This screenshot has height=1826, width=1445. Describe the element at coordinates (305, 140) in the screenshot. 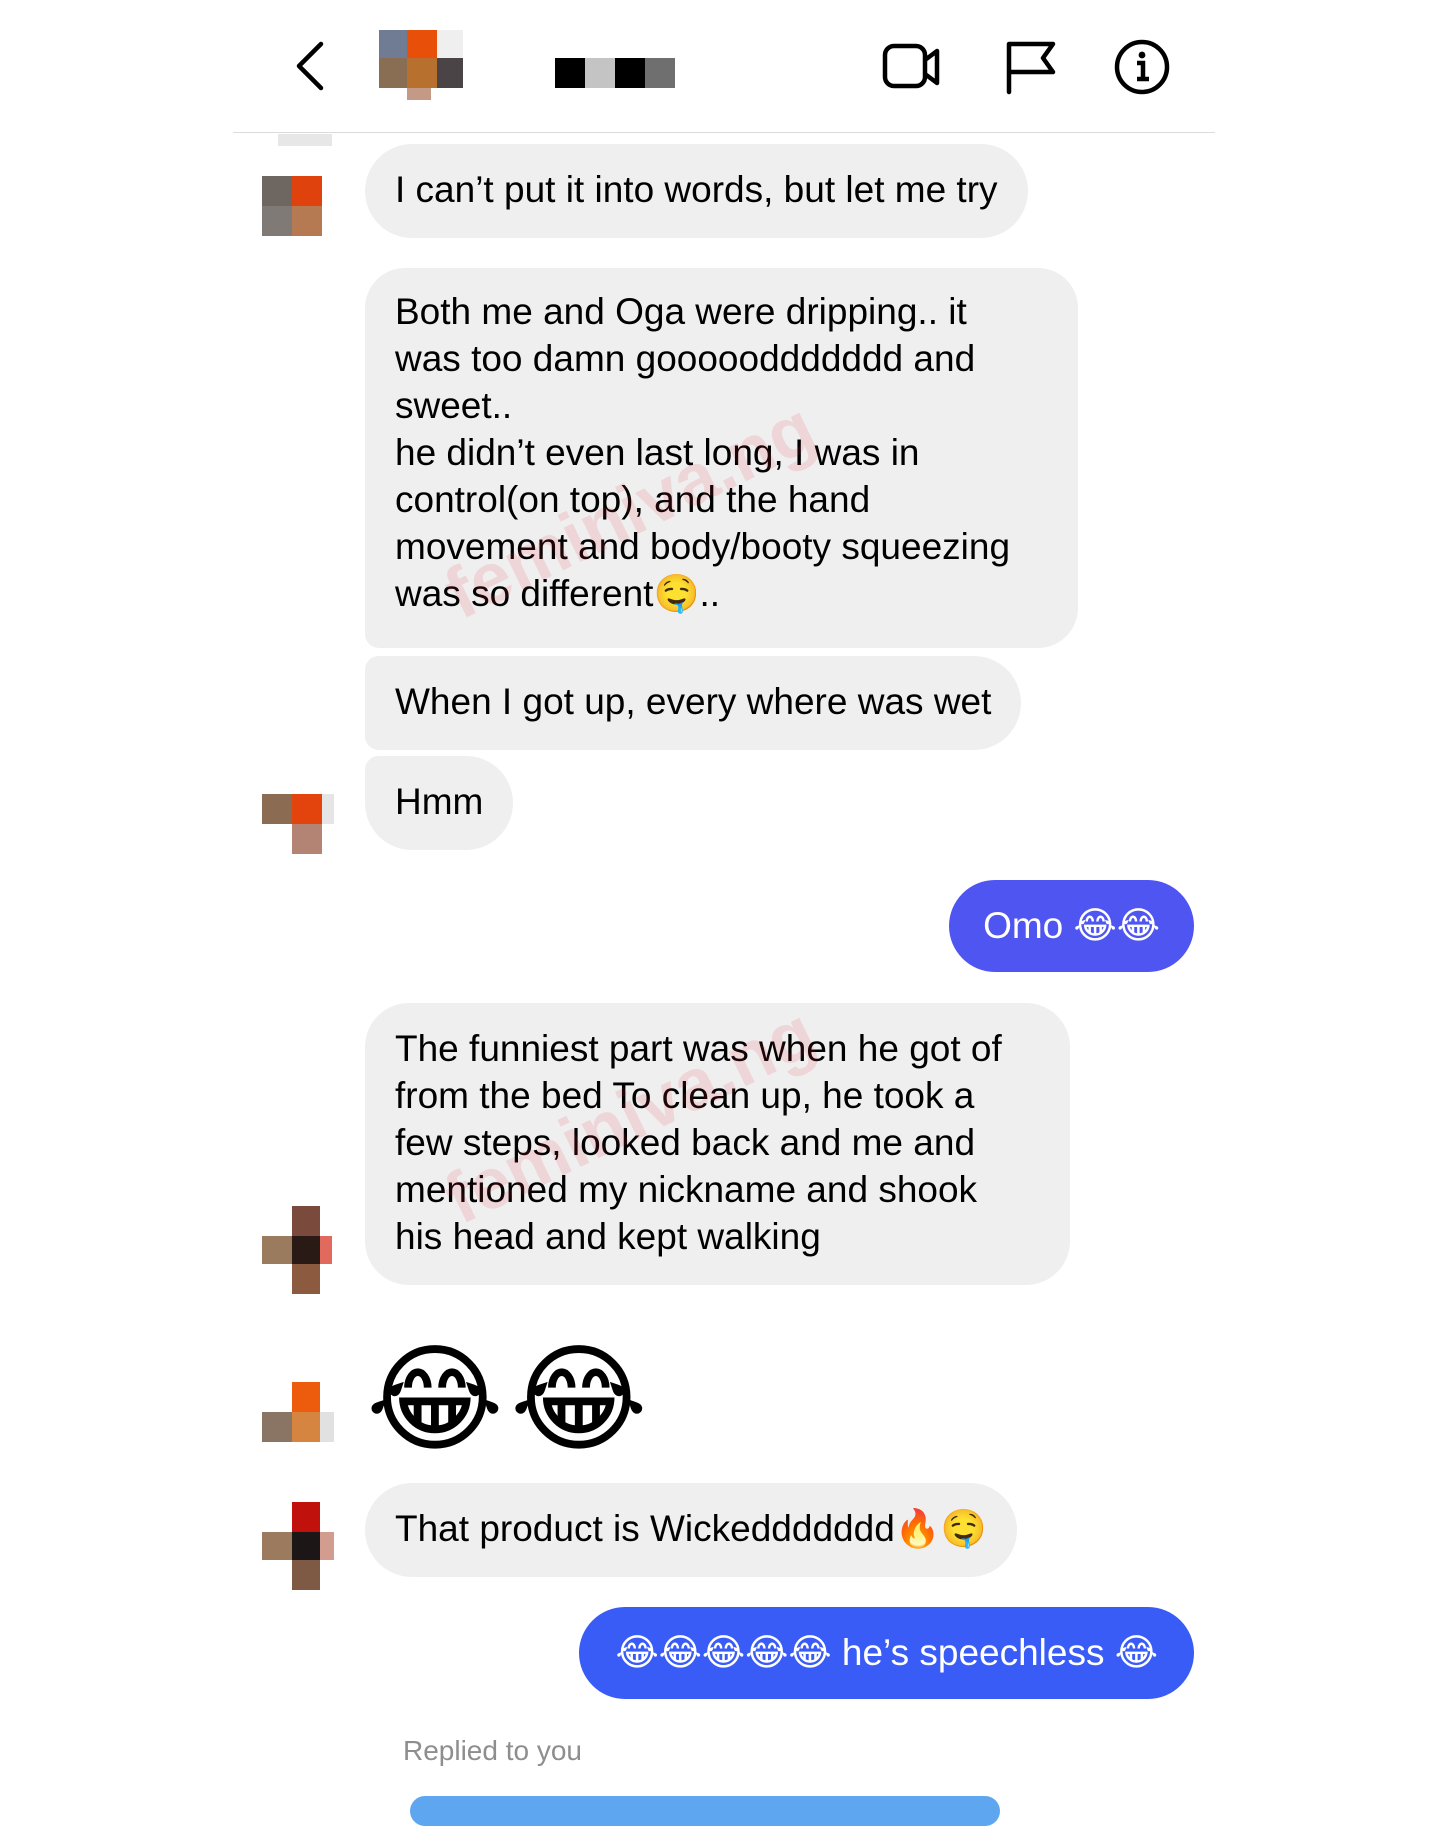

I see `avatar-partial` at that location.